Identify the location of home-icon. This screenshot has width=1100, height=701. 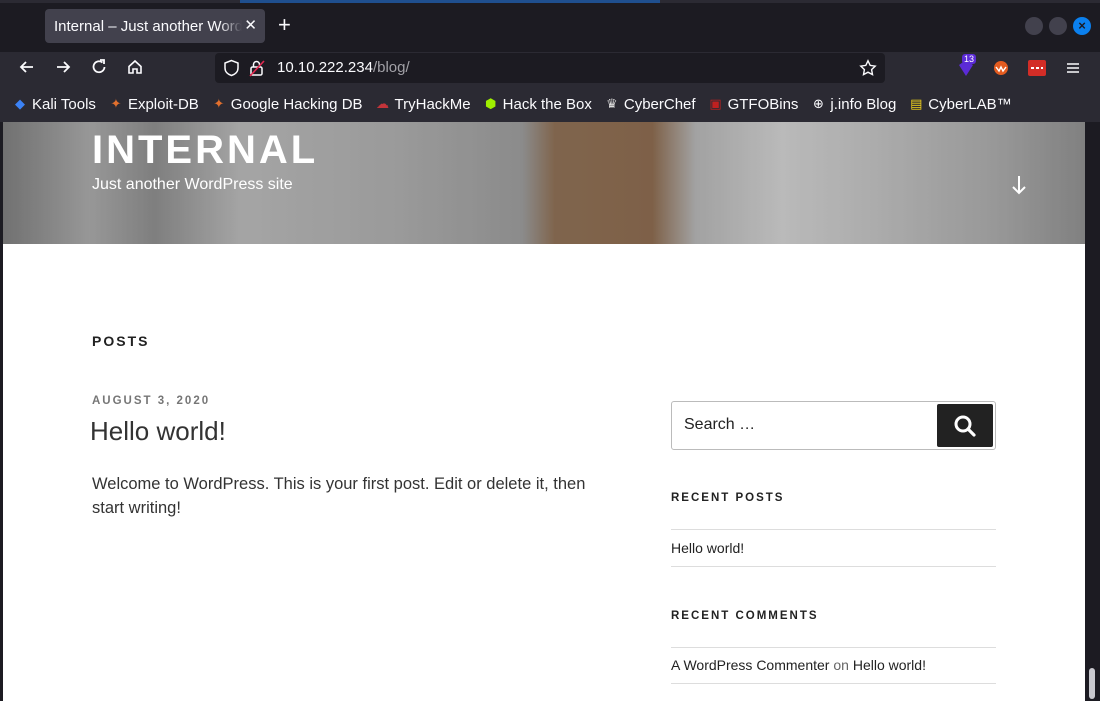
(135, 69).